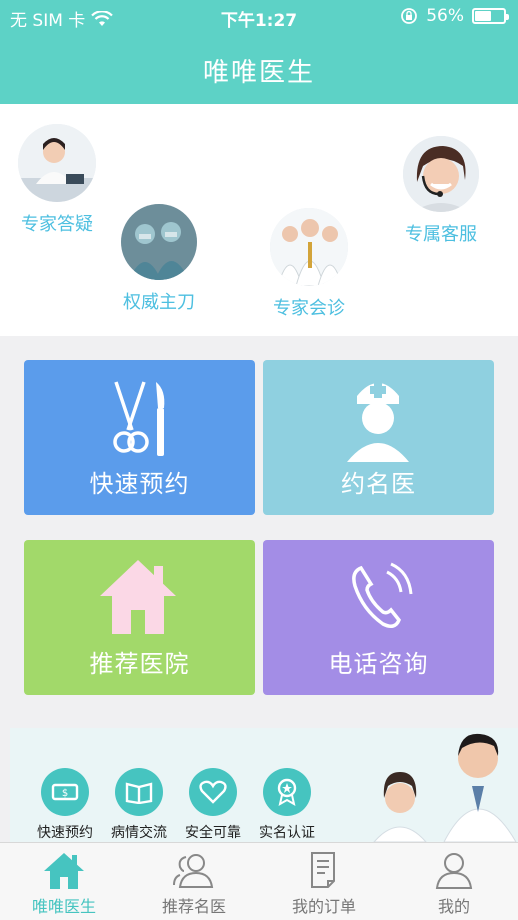 This screenshot has width=518, height=920. I want to click on tab-label: 我的, so click(453, 906).